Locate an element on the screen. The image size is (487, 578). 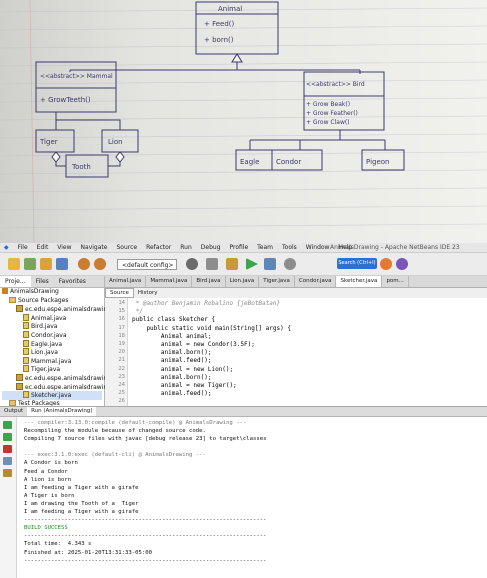
menu-window: Window is located at coordinates (318, 247).